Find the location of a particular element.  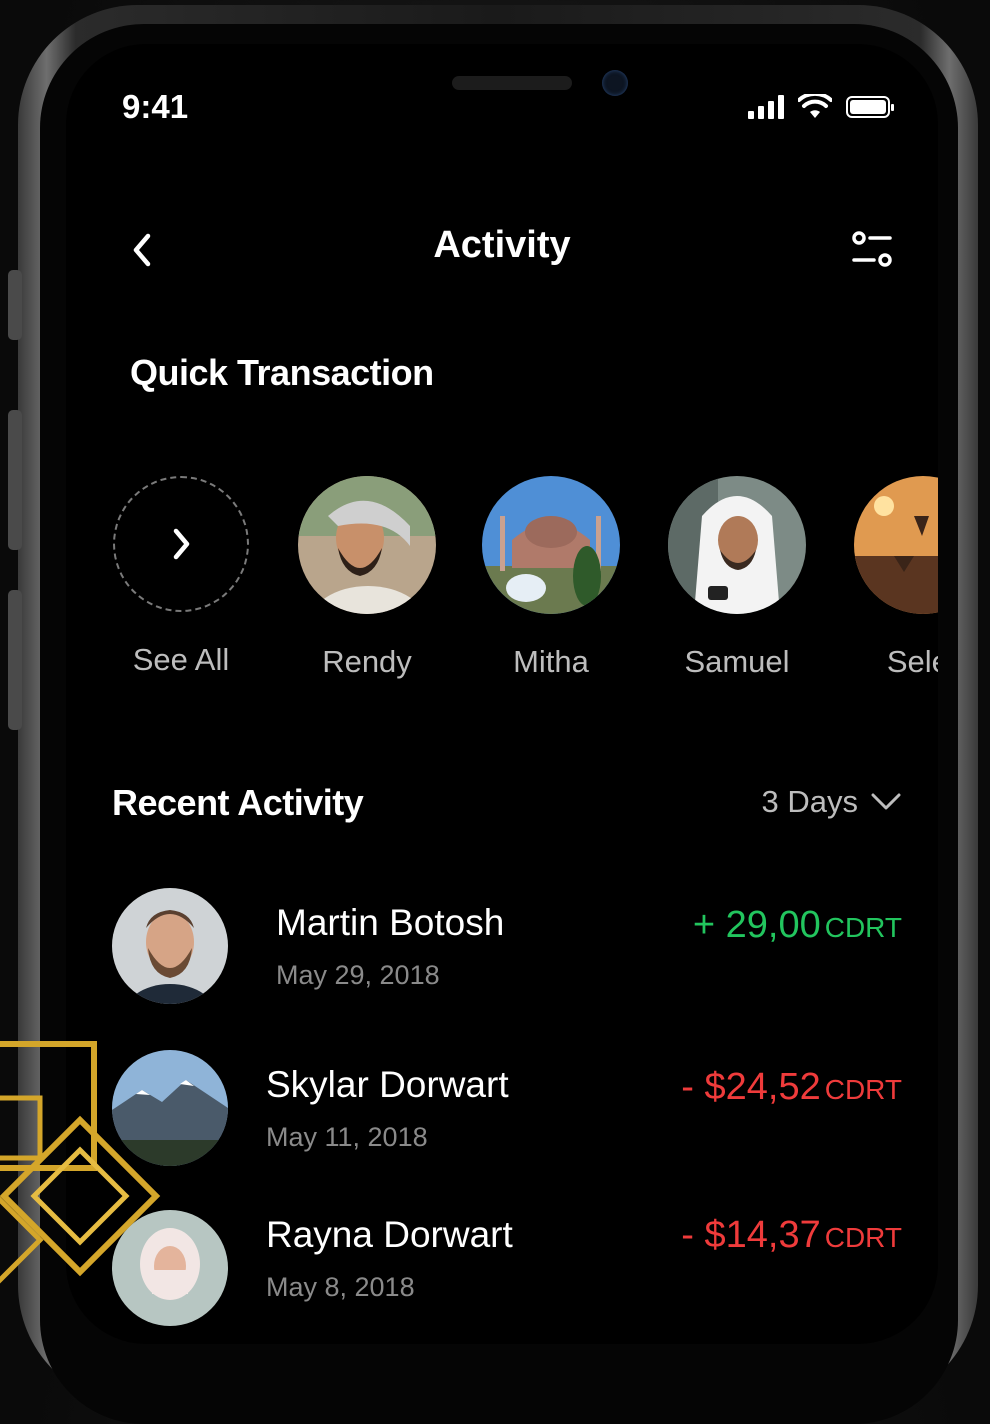

chevron-right-icon is located at coordinates (181, 544).